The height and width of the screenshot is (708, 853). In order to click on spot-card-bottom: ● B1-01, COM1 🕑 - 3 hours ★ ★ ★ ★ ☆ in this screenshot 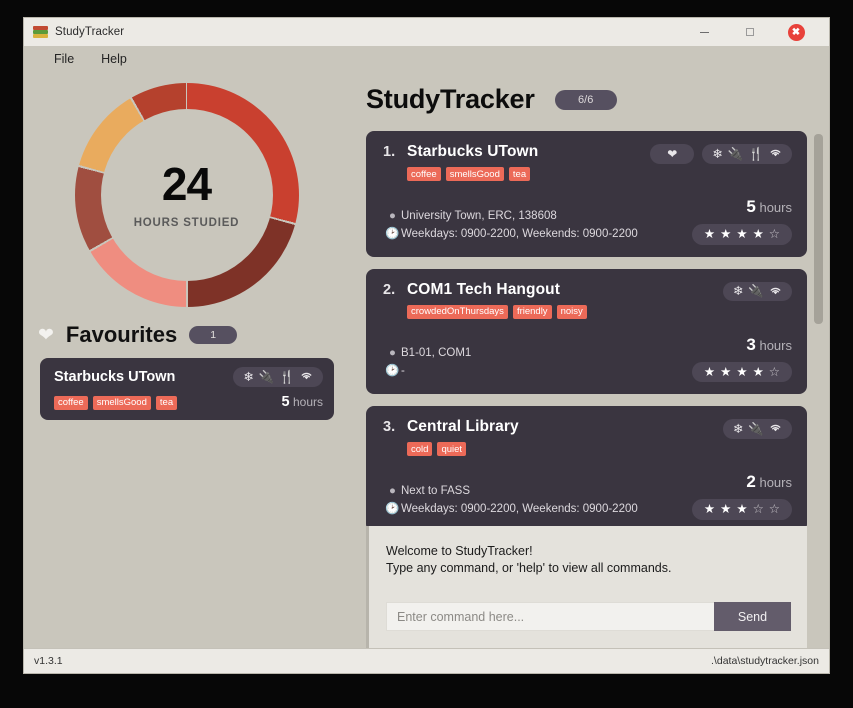, I will do `click(587, 358)`.